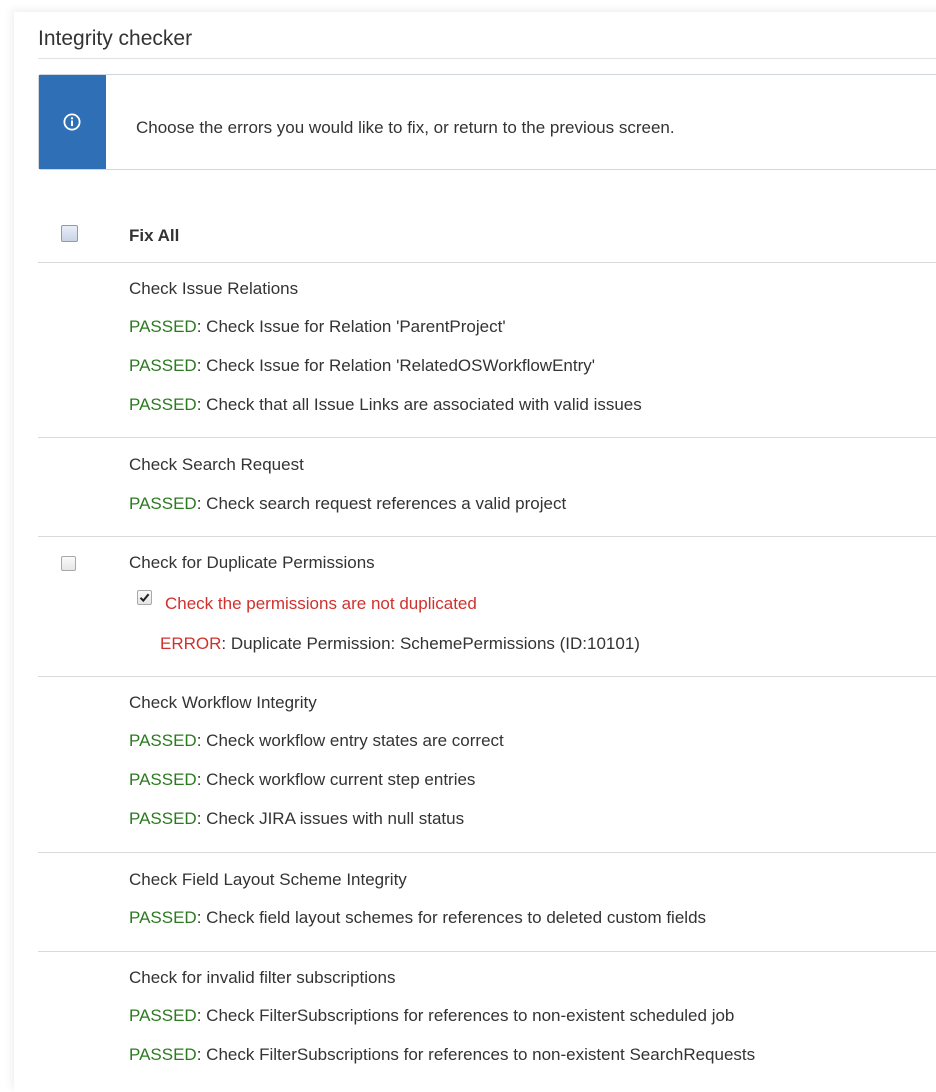  What do you see at coordinates (268, 879) in the screenshot?
I see `group-title: Check Field Layout Scheme Integrity` at bounding box center [268, 879].